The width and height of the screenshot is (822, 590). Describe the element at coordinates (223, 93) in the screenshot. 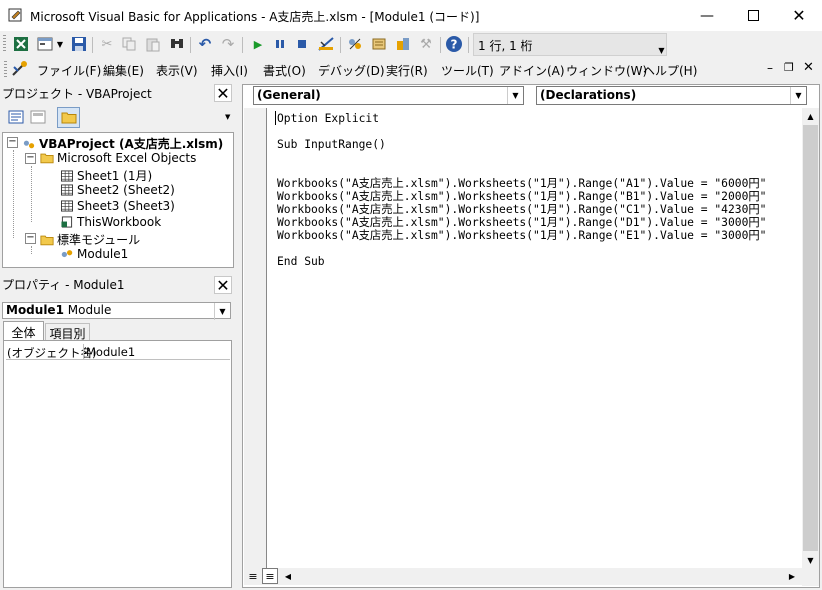

I see `project-pane-close-button: ✕` at that location.